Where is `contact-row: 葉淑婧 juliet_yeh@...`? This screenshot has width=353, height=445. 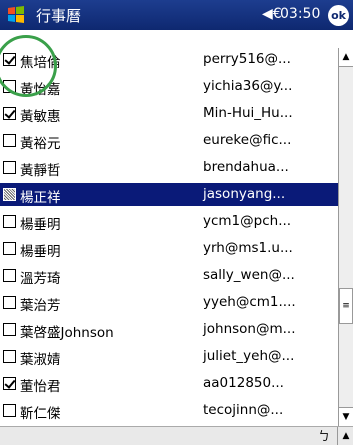
contact-row: 葉淑婧 juliet_yeh@... is located at coordinates (169, 356).